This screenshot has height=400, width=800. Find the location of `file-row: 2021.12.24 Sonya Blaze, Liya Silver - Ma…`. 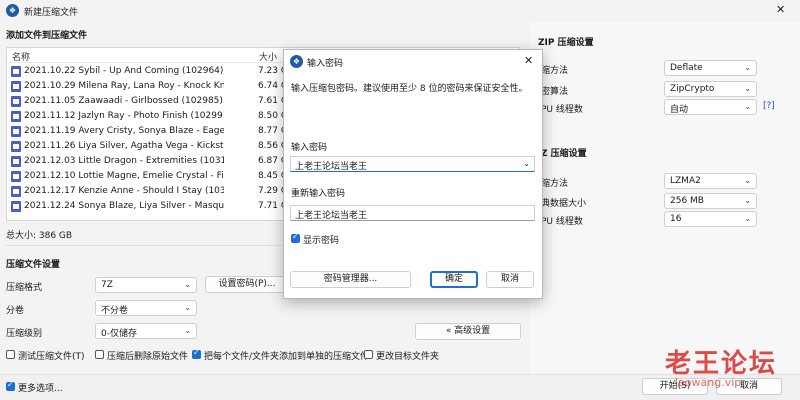

file-row: 2021.12.24 Sonya Blaze, Liya Silver - Ma… is located at coordinates (152, 206).